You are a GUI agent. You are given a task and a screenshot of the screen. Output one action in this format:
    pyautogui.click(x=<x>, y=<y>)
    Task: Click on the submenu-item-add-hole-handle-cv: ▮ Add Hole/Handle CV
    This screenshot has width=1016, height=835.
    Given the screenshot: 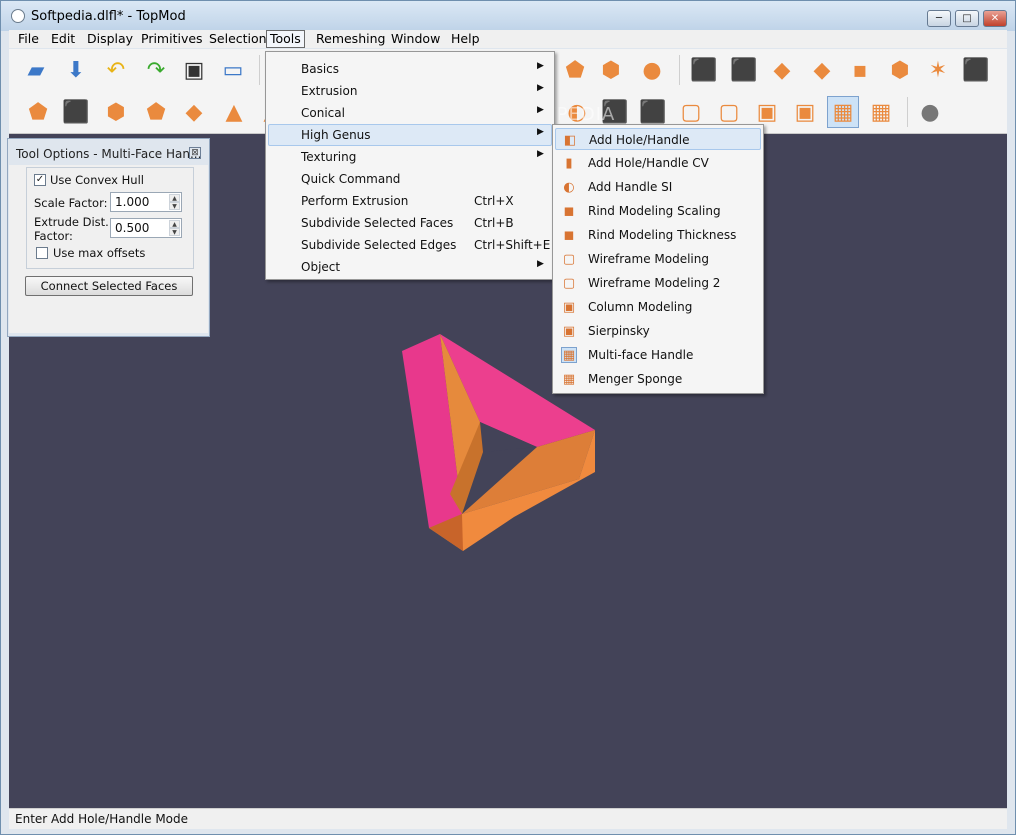 What is the action you would take?
    pyautogui.click(x=658, y=163)
    